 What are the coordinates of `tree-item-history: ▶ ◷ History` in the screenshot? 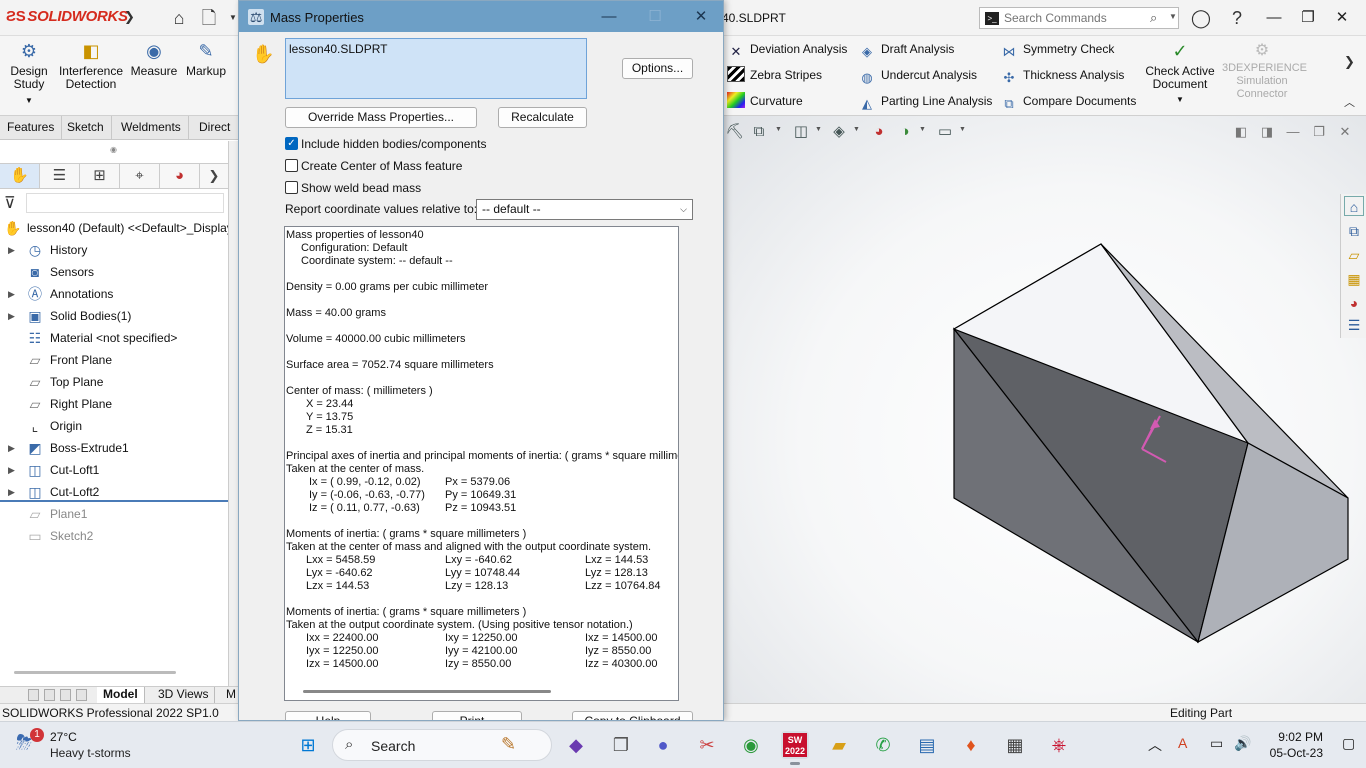 It's located at (114, 250).